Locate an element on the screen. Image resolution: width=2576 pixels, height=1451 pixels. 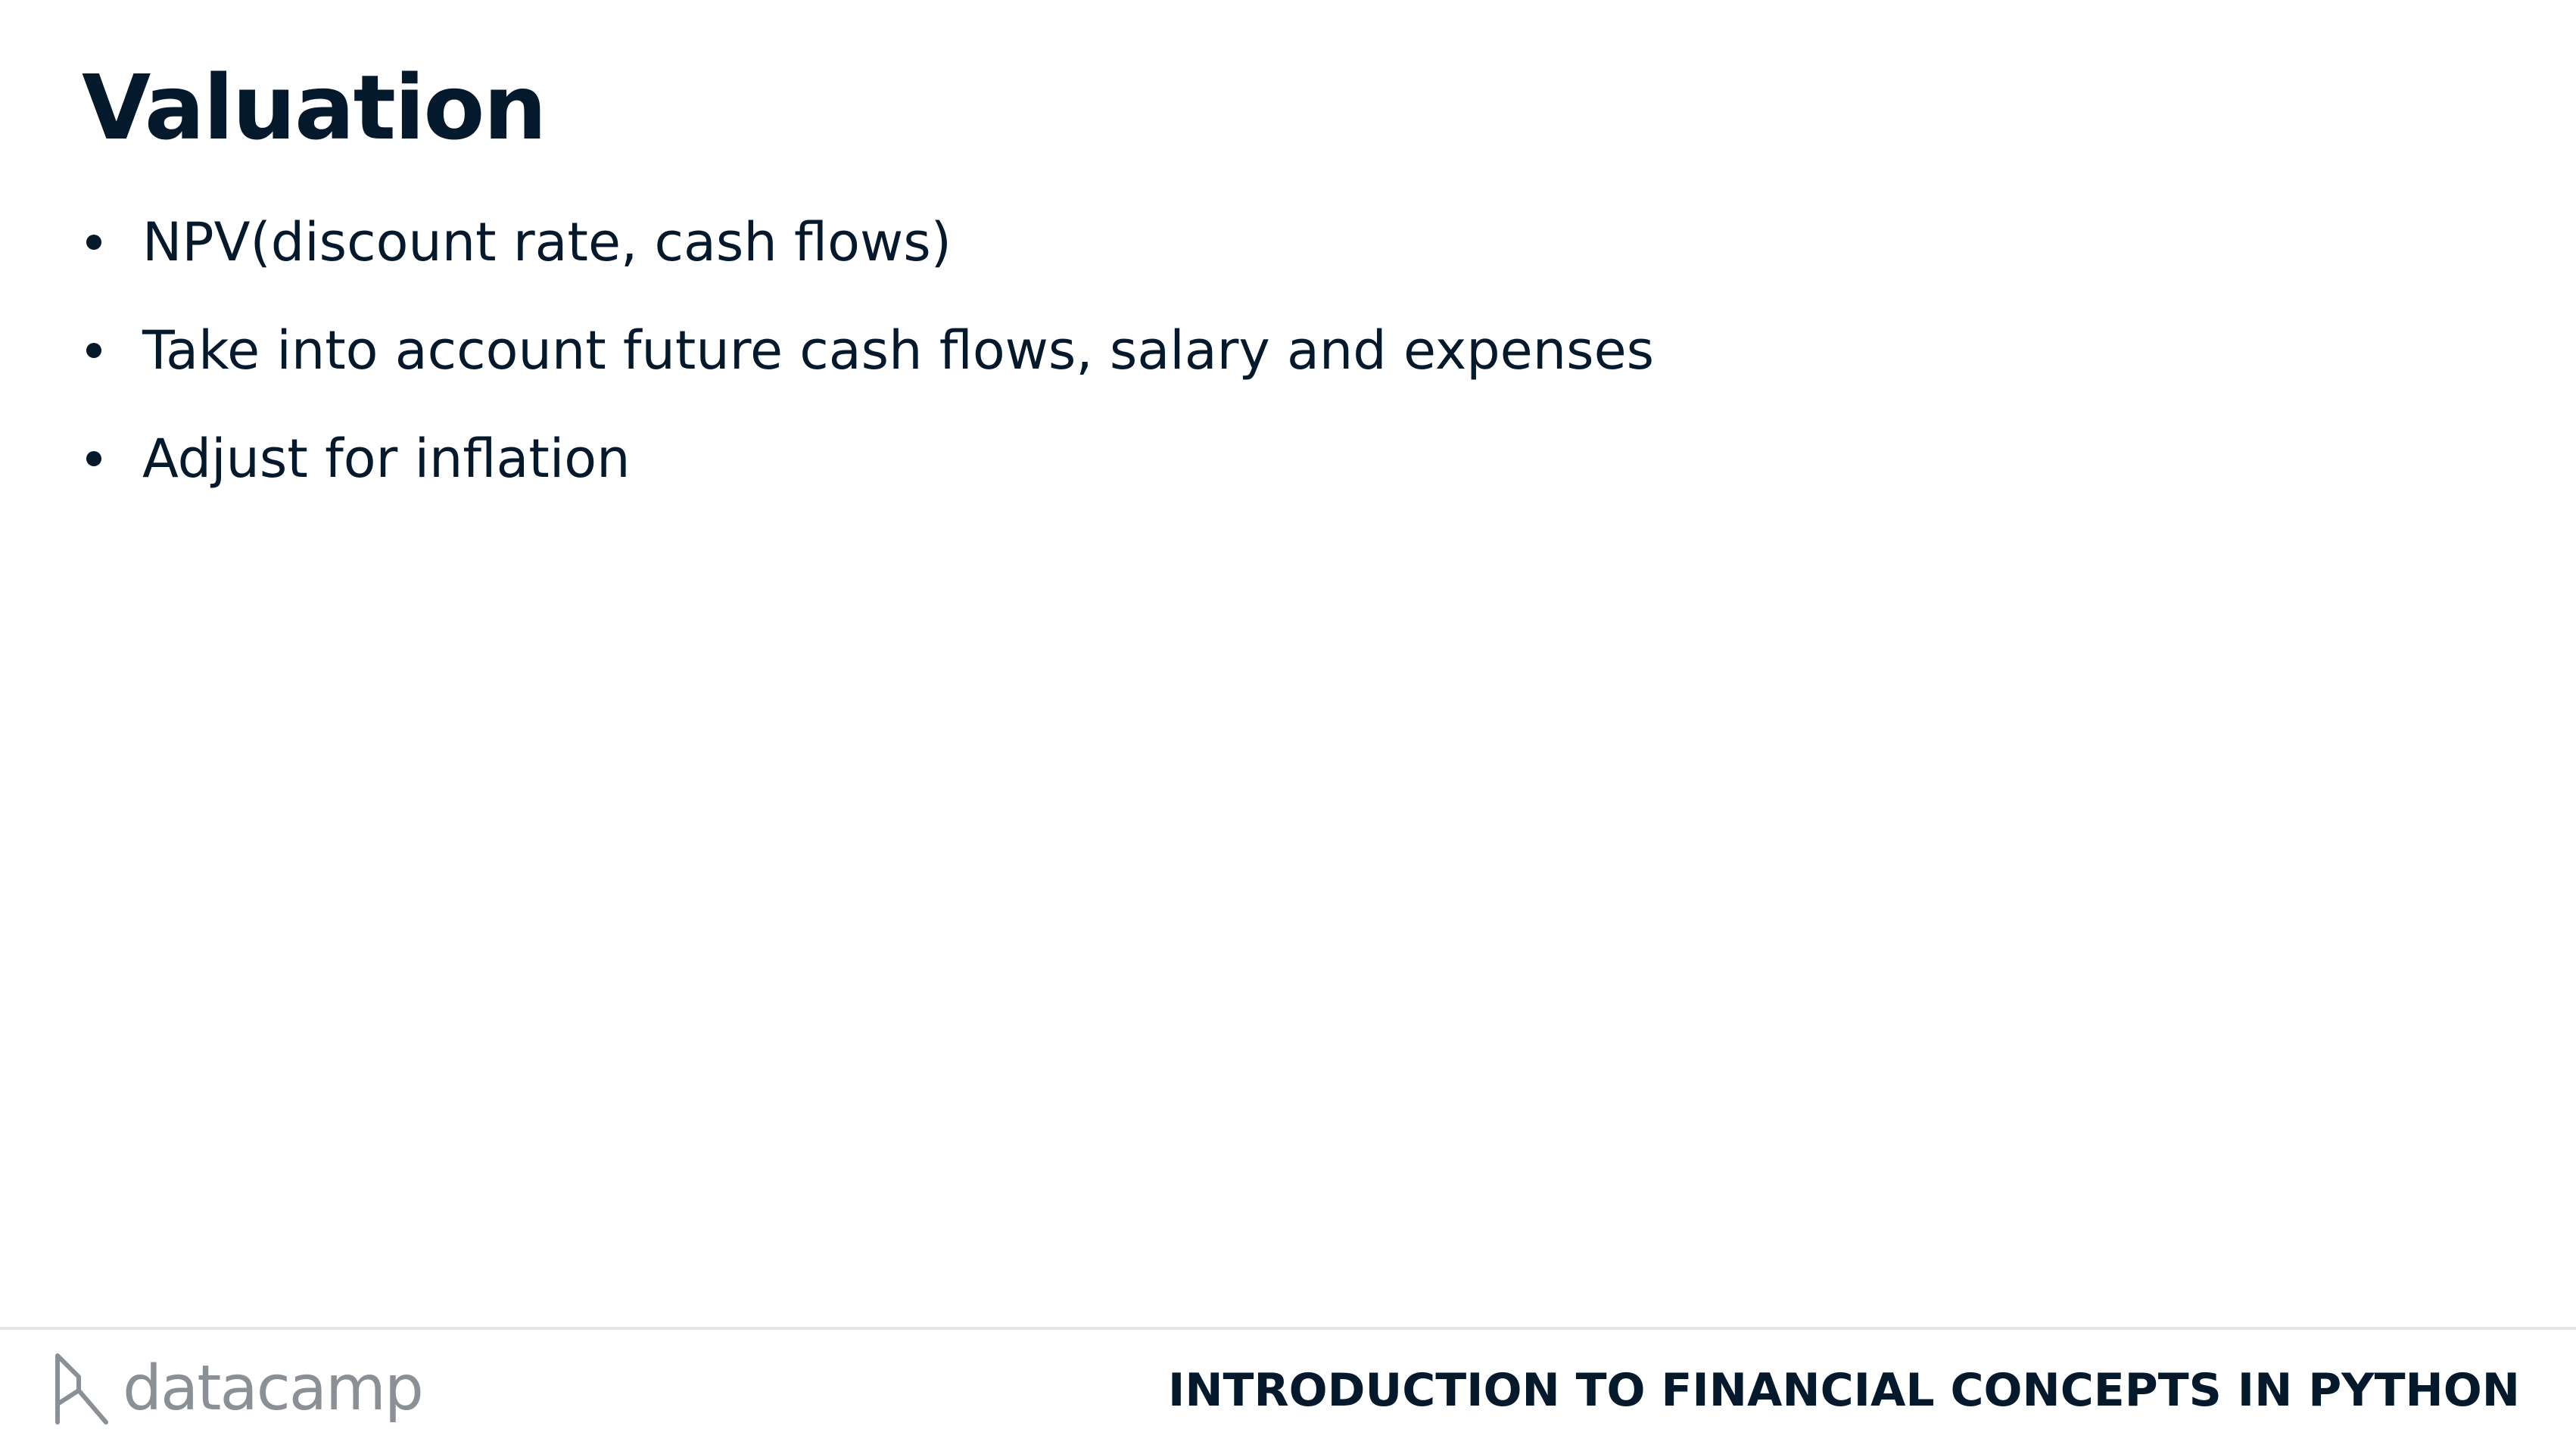
bullet-item: NPV(discount rate, cash flows) is located at coordinates (868, 242).